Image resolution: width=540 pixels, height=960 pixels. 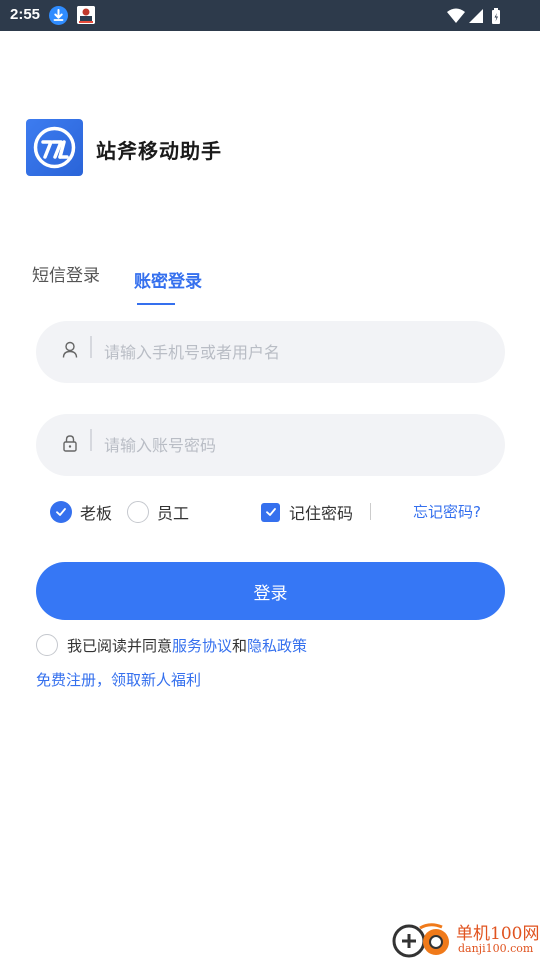 What do you see at coordinates (70, 350) in the screenshot?
I see `user-icon` at bounding box center [70, 350].